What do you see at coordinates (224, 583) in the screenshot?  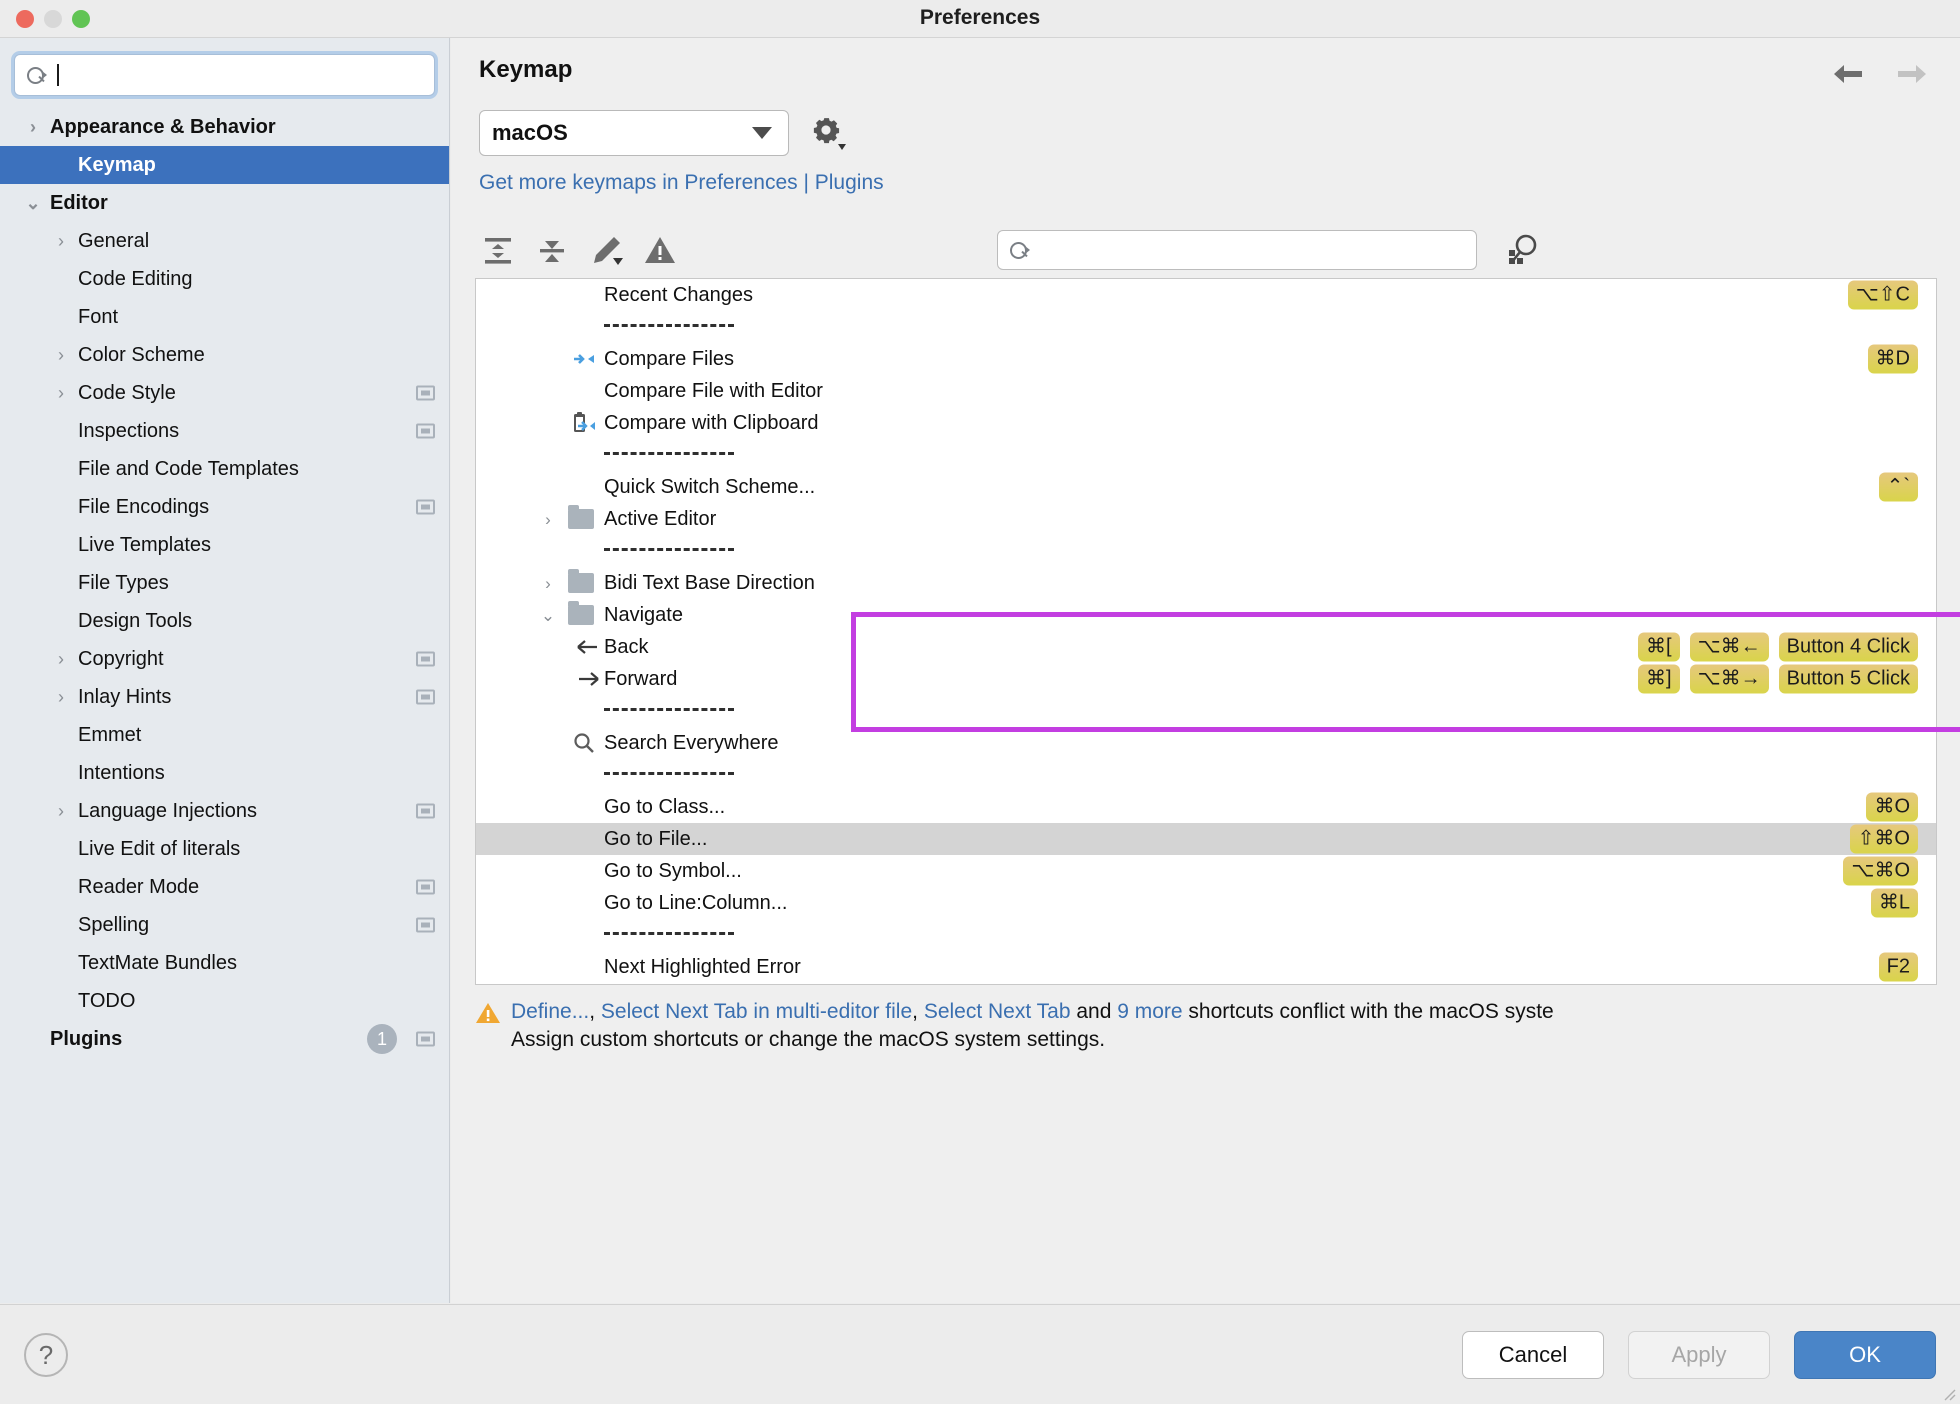 I see `sidebar-item-file-types: File Types` at bounding box center [224, 583].